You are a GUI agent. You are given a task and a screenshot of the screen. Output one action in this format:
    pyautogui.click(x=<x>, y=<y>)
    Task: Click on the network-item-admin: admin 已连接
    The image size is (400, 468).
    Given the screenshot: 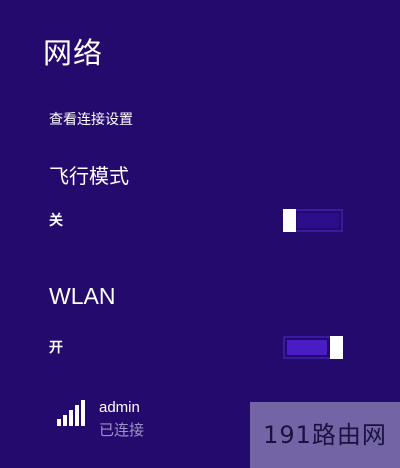 What is the action you would take?
    pyautogui.click(x=152, y=420)
    